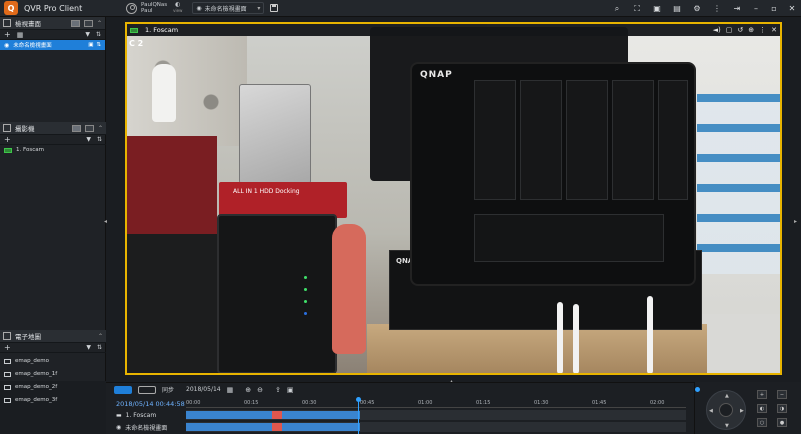 This screenshot has width=801, height=434. I want to click on emap-panel-title: 電子地圖, so click(28, 337).